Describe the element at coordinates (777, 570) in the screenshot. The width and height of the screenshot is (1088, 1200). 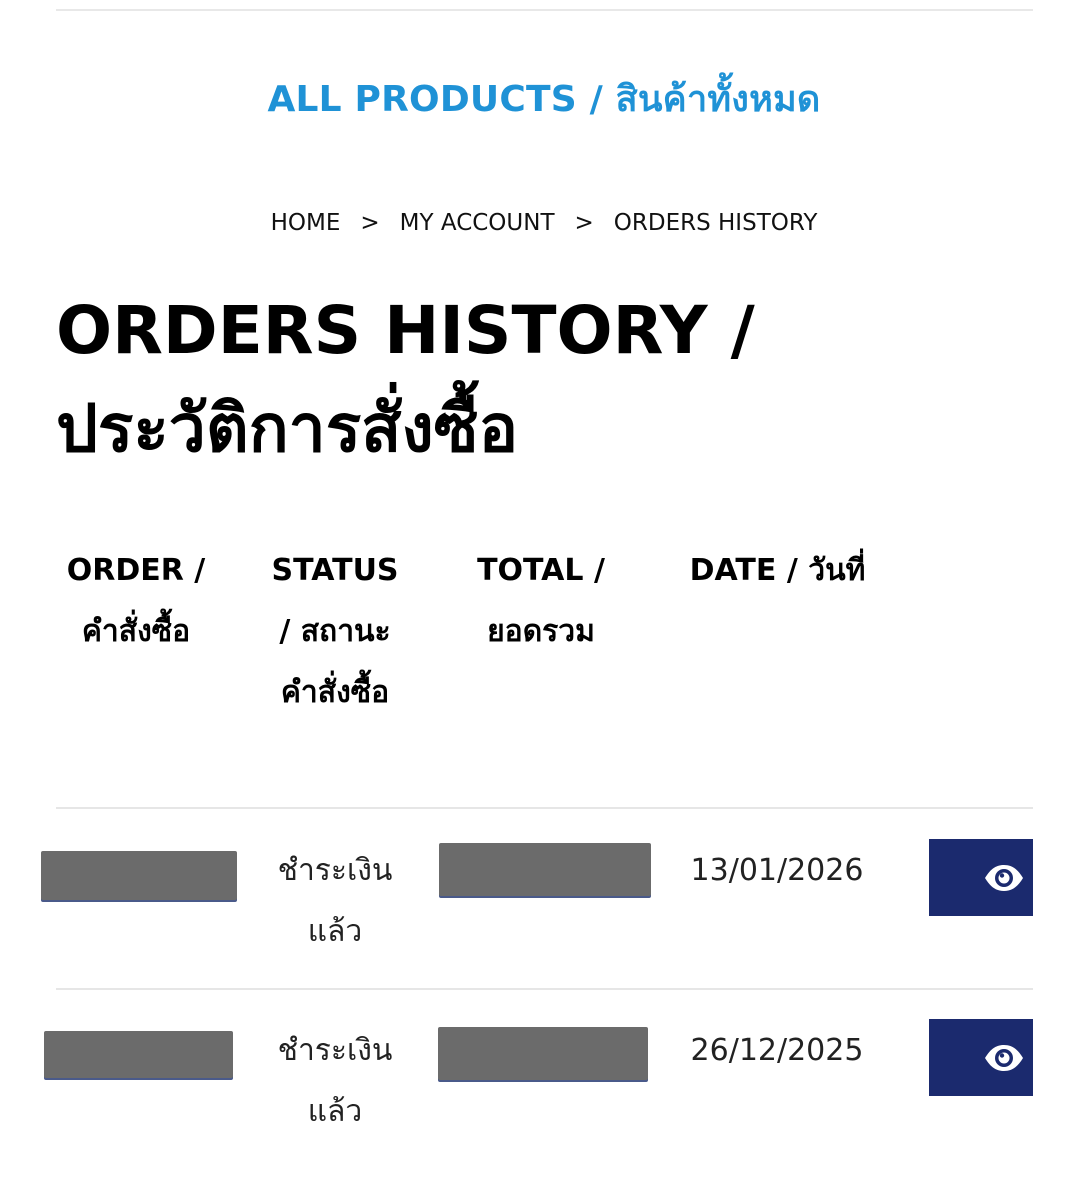
I see `column-header-date: DATE / วันที่` at that location.